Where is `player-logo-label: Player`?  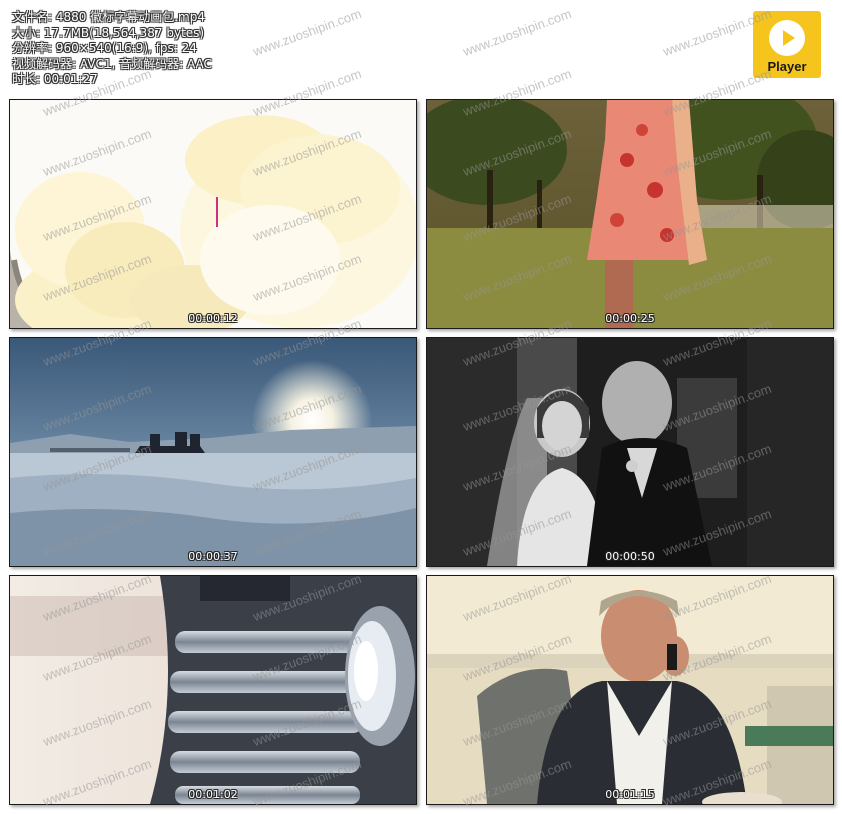
player-logo-label: Player is located at coordinates (787, 66).